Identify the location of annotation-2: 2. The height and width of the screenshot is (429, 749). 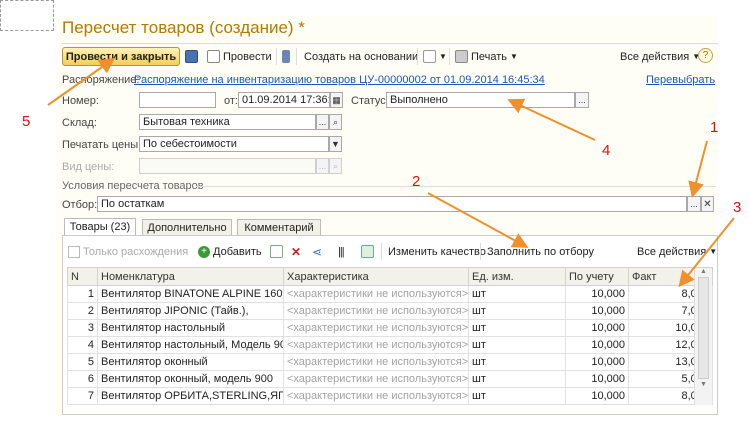
(416, 181).